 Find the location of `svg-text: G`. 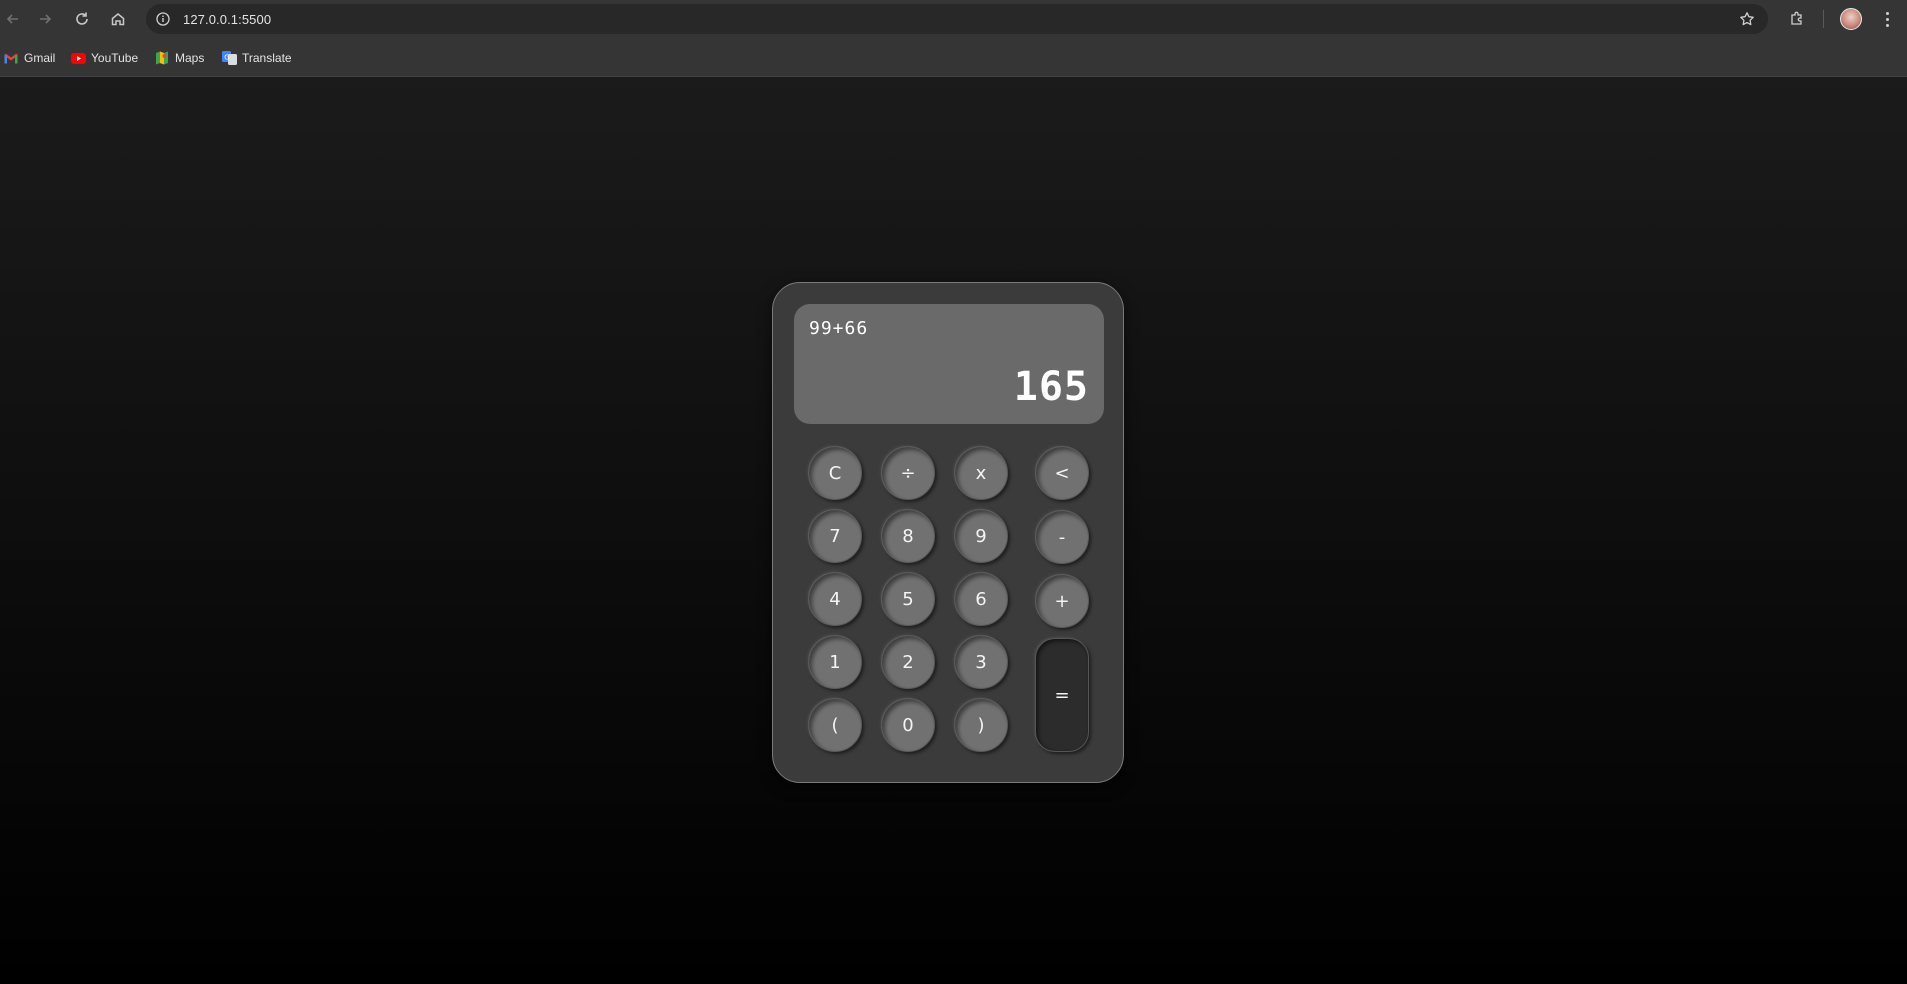

svg-text: G is located at coordinates (226, 58).